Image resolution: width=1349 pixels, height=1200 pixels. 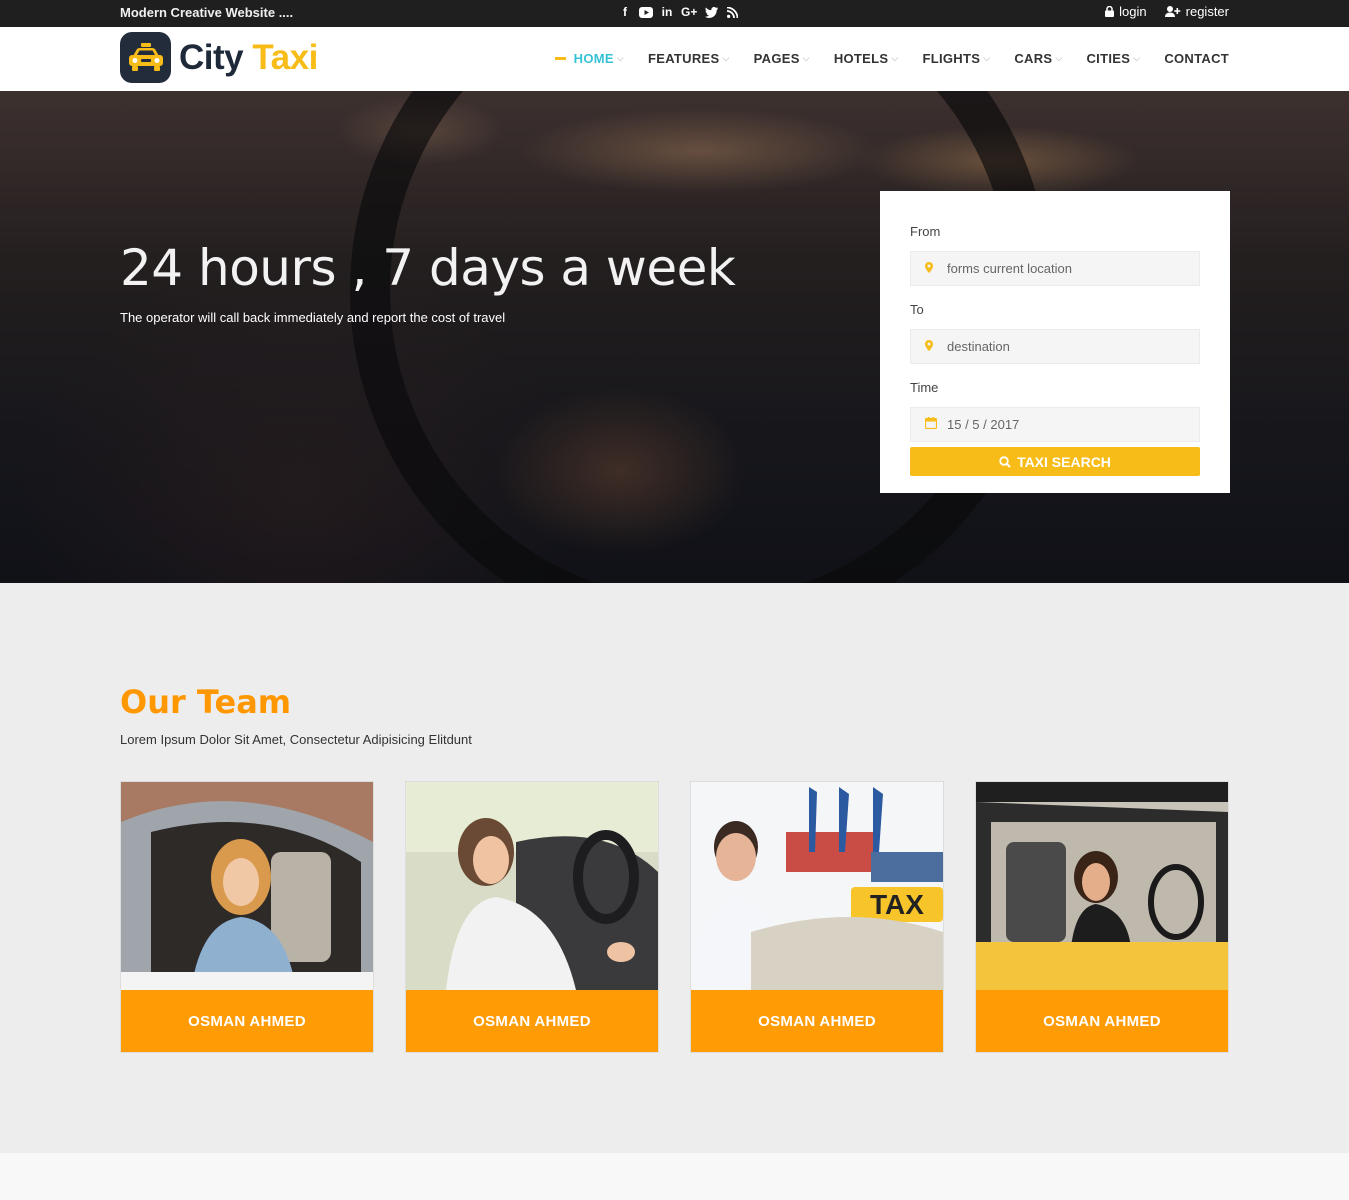 What do you see at coordinates (1055, 346) in the screenshot?
I see `to-field: destination` at bounding box center [1055, 346].